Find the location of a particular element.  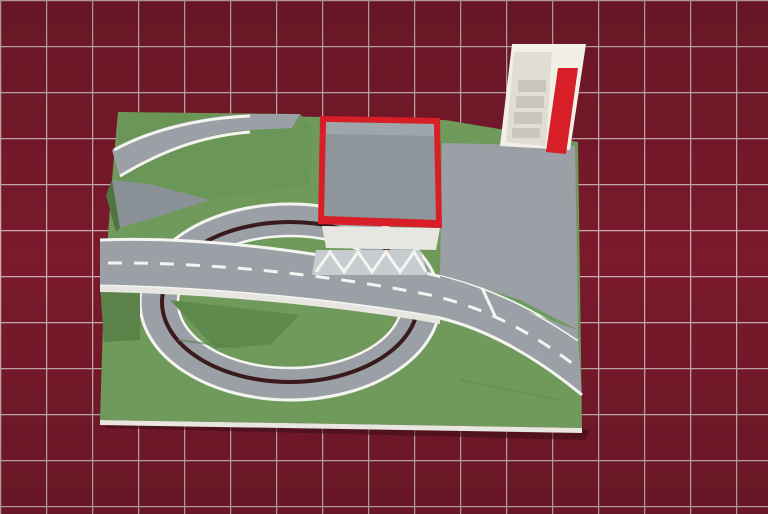

bridge-ramp is located at coordinates (120, 313).